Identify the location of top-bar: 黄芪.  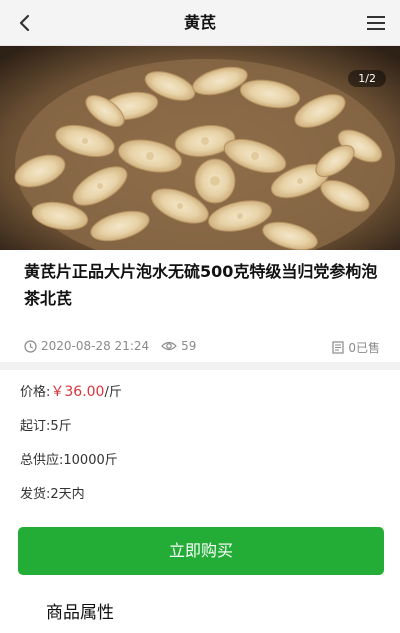
(200, 23).